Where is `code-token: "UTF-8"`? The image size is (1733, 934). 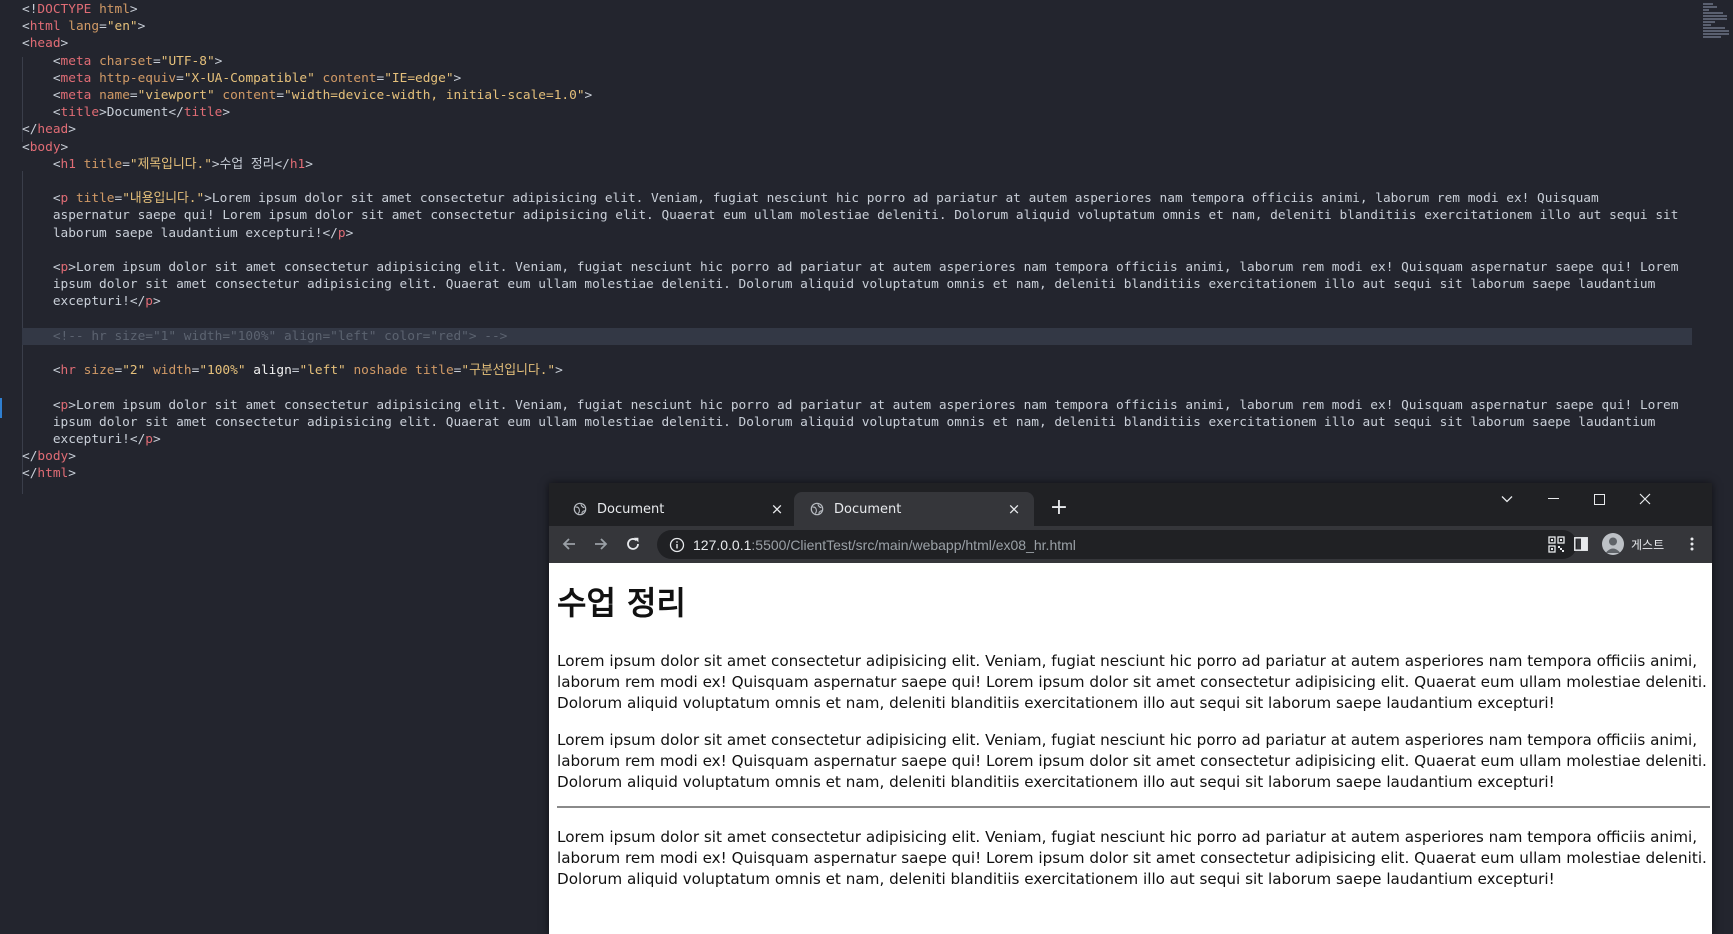
code-token: "UTF-8" is located at coordinates (187, 61).